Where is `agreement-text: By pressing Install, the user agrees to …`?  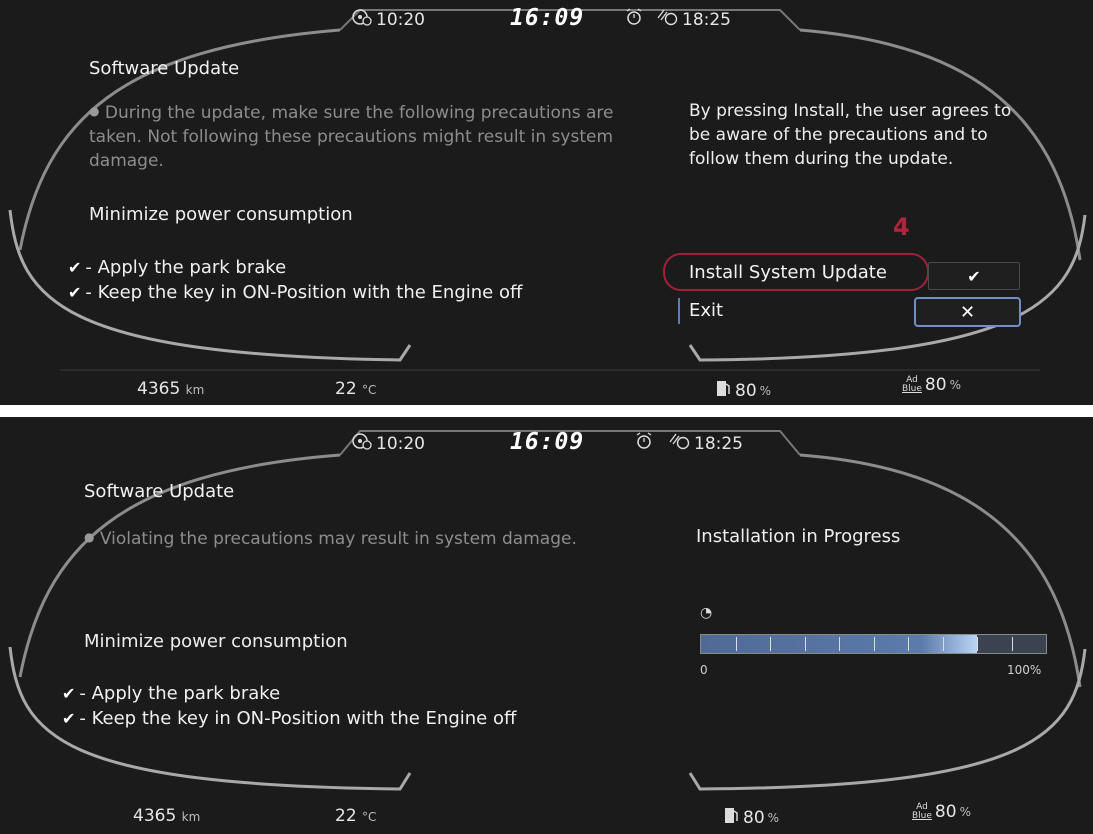 agreement-text: By pressing Install, the user agrees to … is located at coordinates (850, 135).